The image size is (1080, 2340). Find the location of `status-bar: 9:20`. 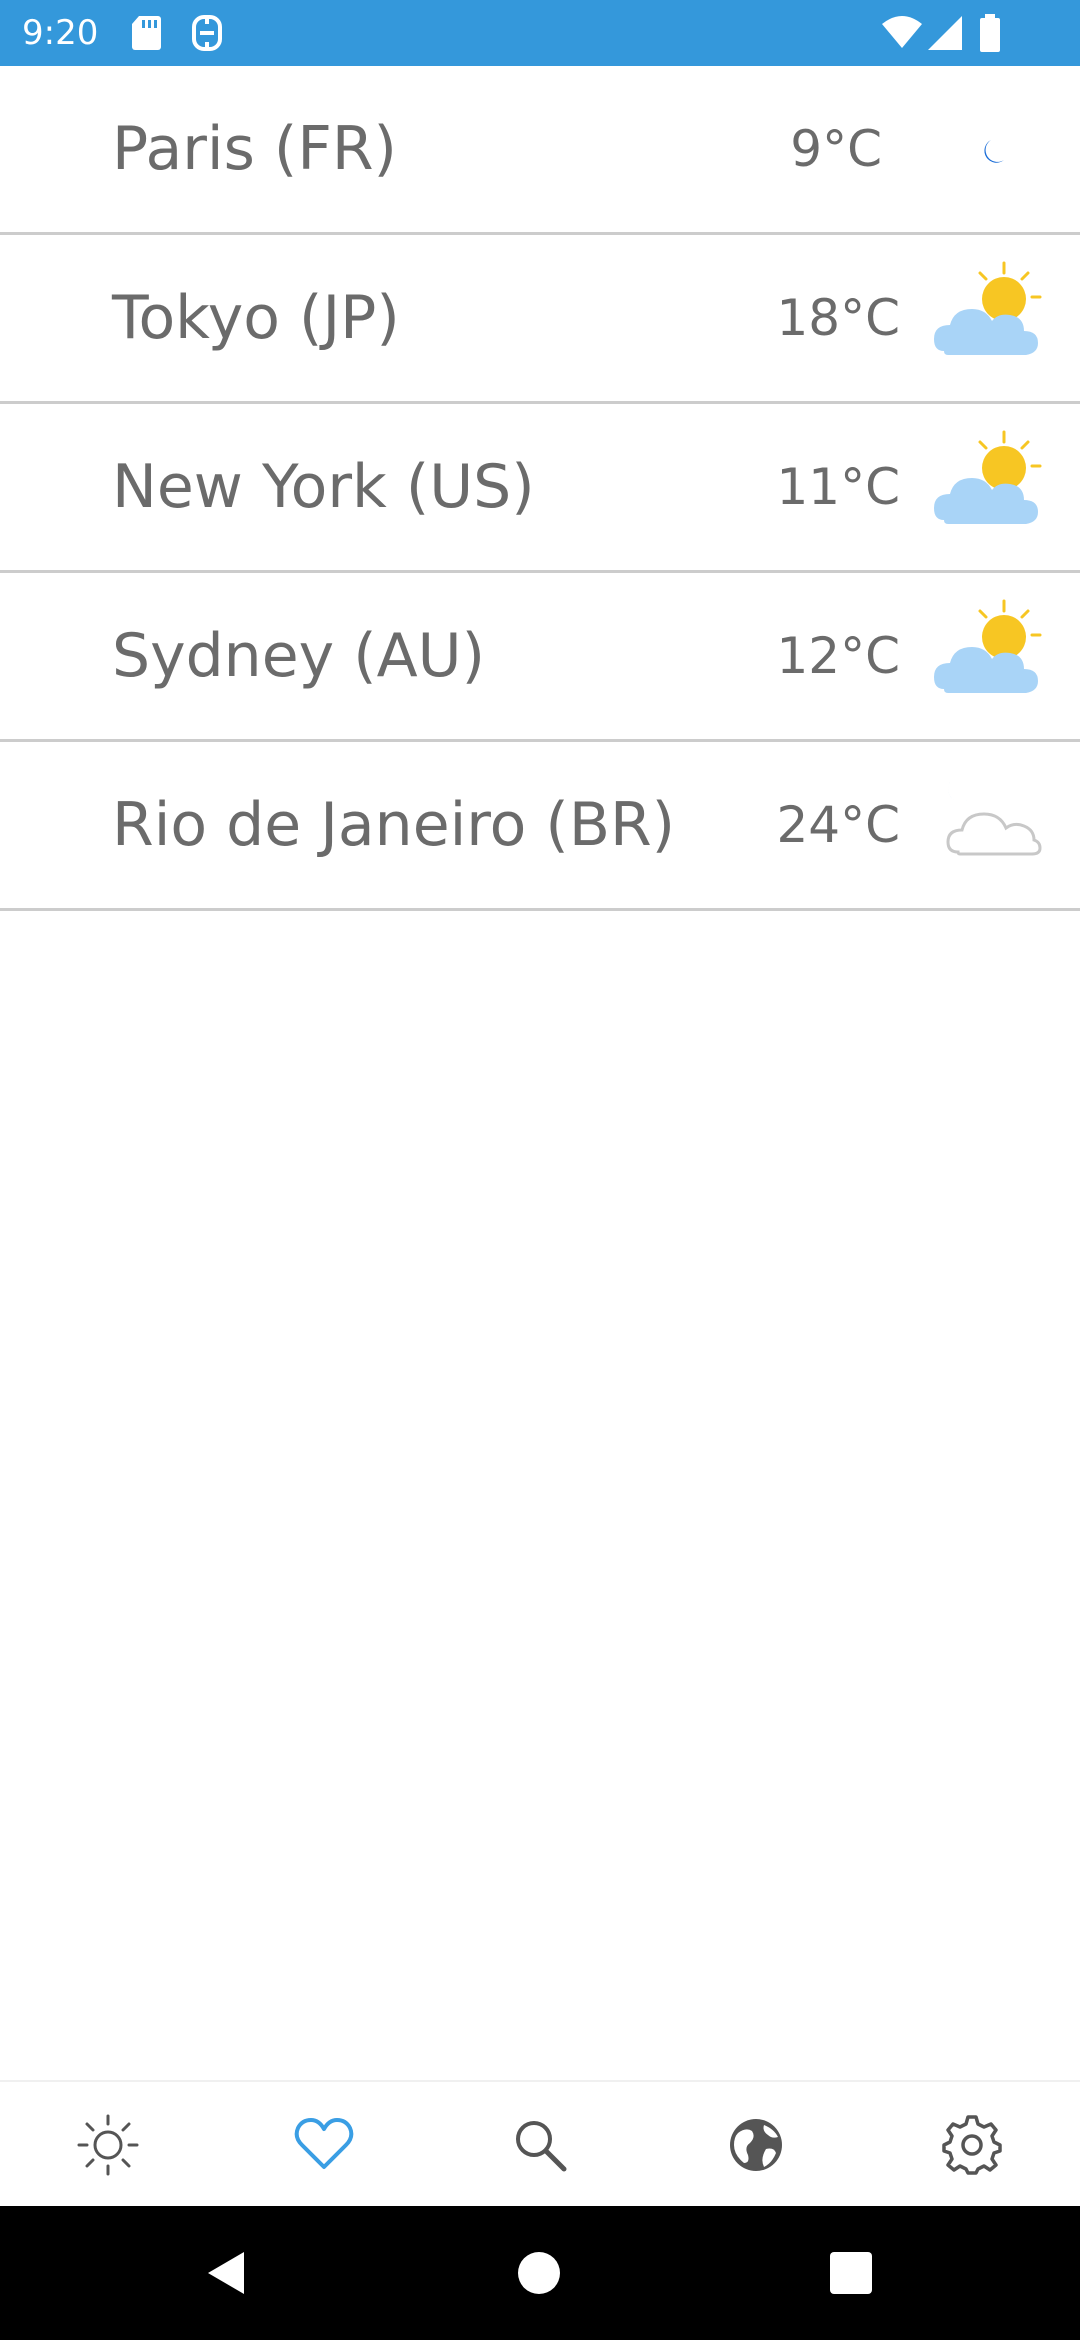

status-bar: 9:20 is located at coordinates (540, 33).